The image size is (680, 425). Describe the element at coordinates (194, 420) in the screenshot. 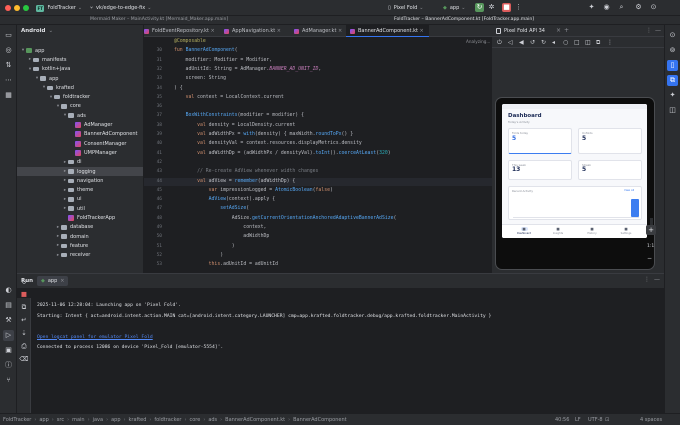

I see `breadcrumb-item: core` at that location.